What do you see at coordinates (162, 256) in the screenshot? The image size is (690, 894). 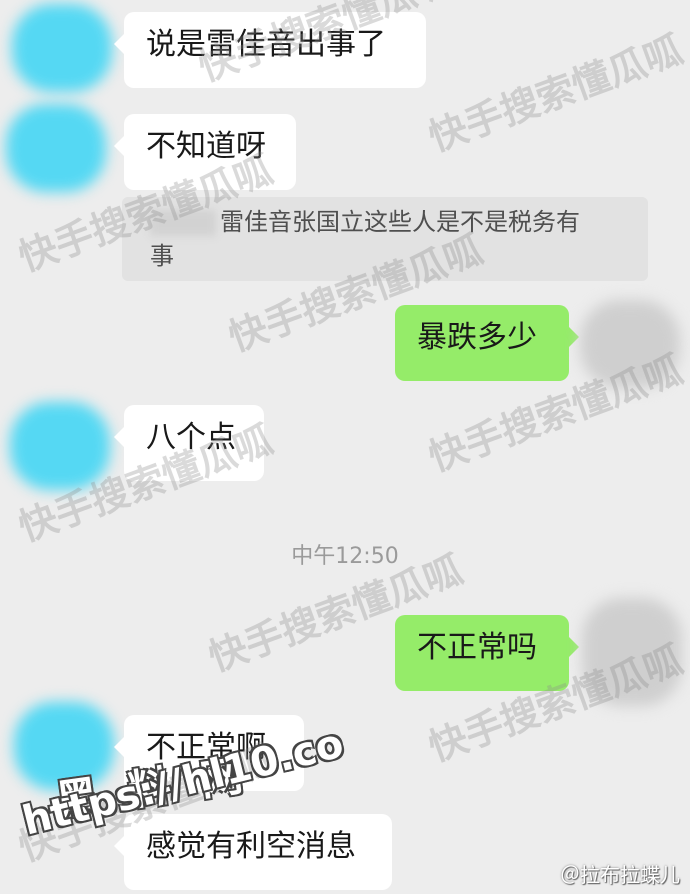 I see `quote-text-line2: 事` at bounding box center [162, 256].